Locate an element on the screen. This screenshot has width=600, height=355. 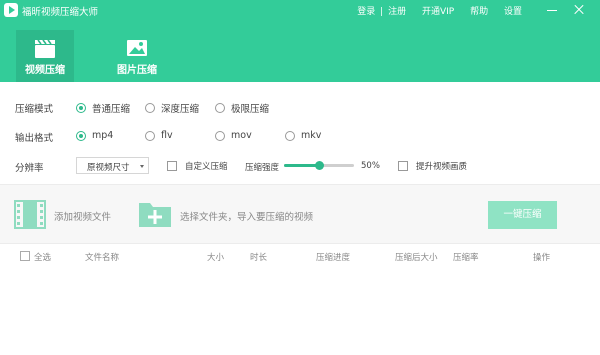
tab-image-compress: 图片压缩 is located at coordinates (137, 56).